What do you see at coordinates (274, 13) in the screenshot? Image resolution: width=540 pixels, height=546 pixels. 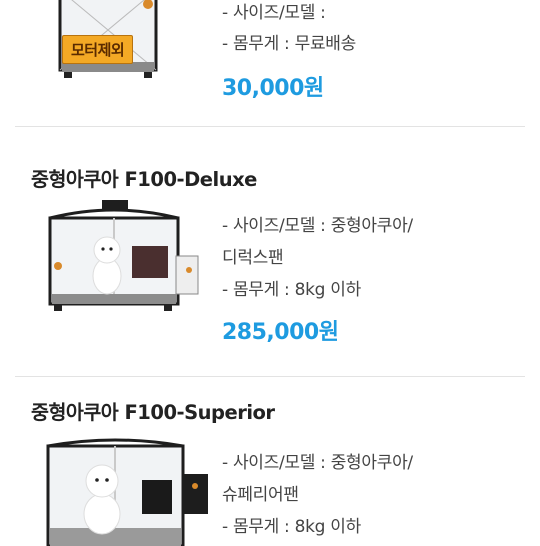 I see `size-spec: - 사이즈/모델 :` at bounding box center [274, 13].